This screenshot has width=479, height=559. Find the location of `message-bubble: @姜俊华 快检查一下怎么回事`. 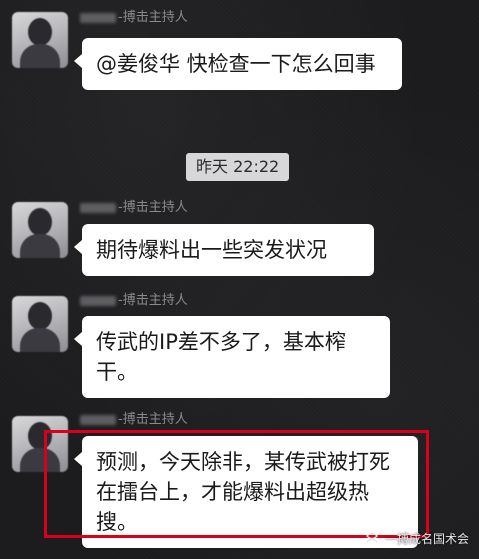

message-bubble: @姜俊华 快检查一下怎么回事 is located at coordinates (238, 64).